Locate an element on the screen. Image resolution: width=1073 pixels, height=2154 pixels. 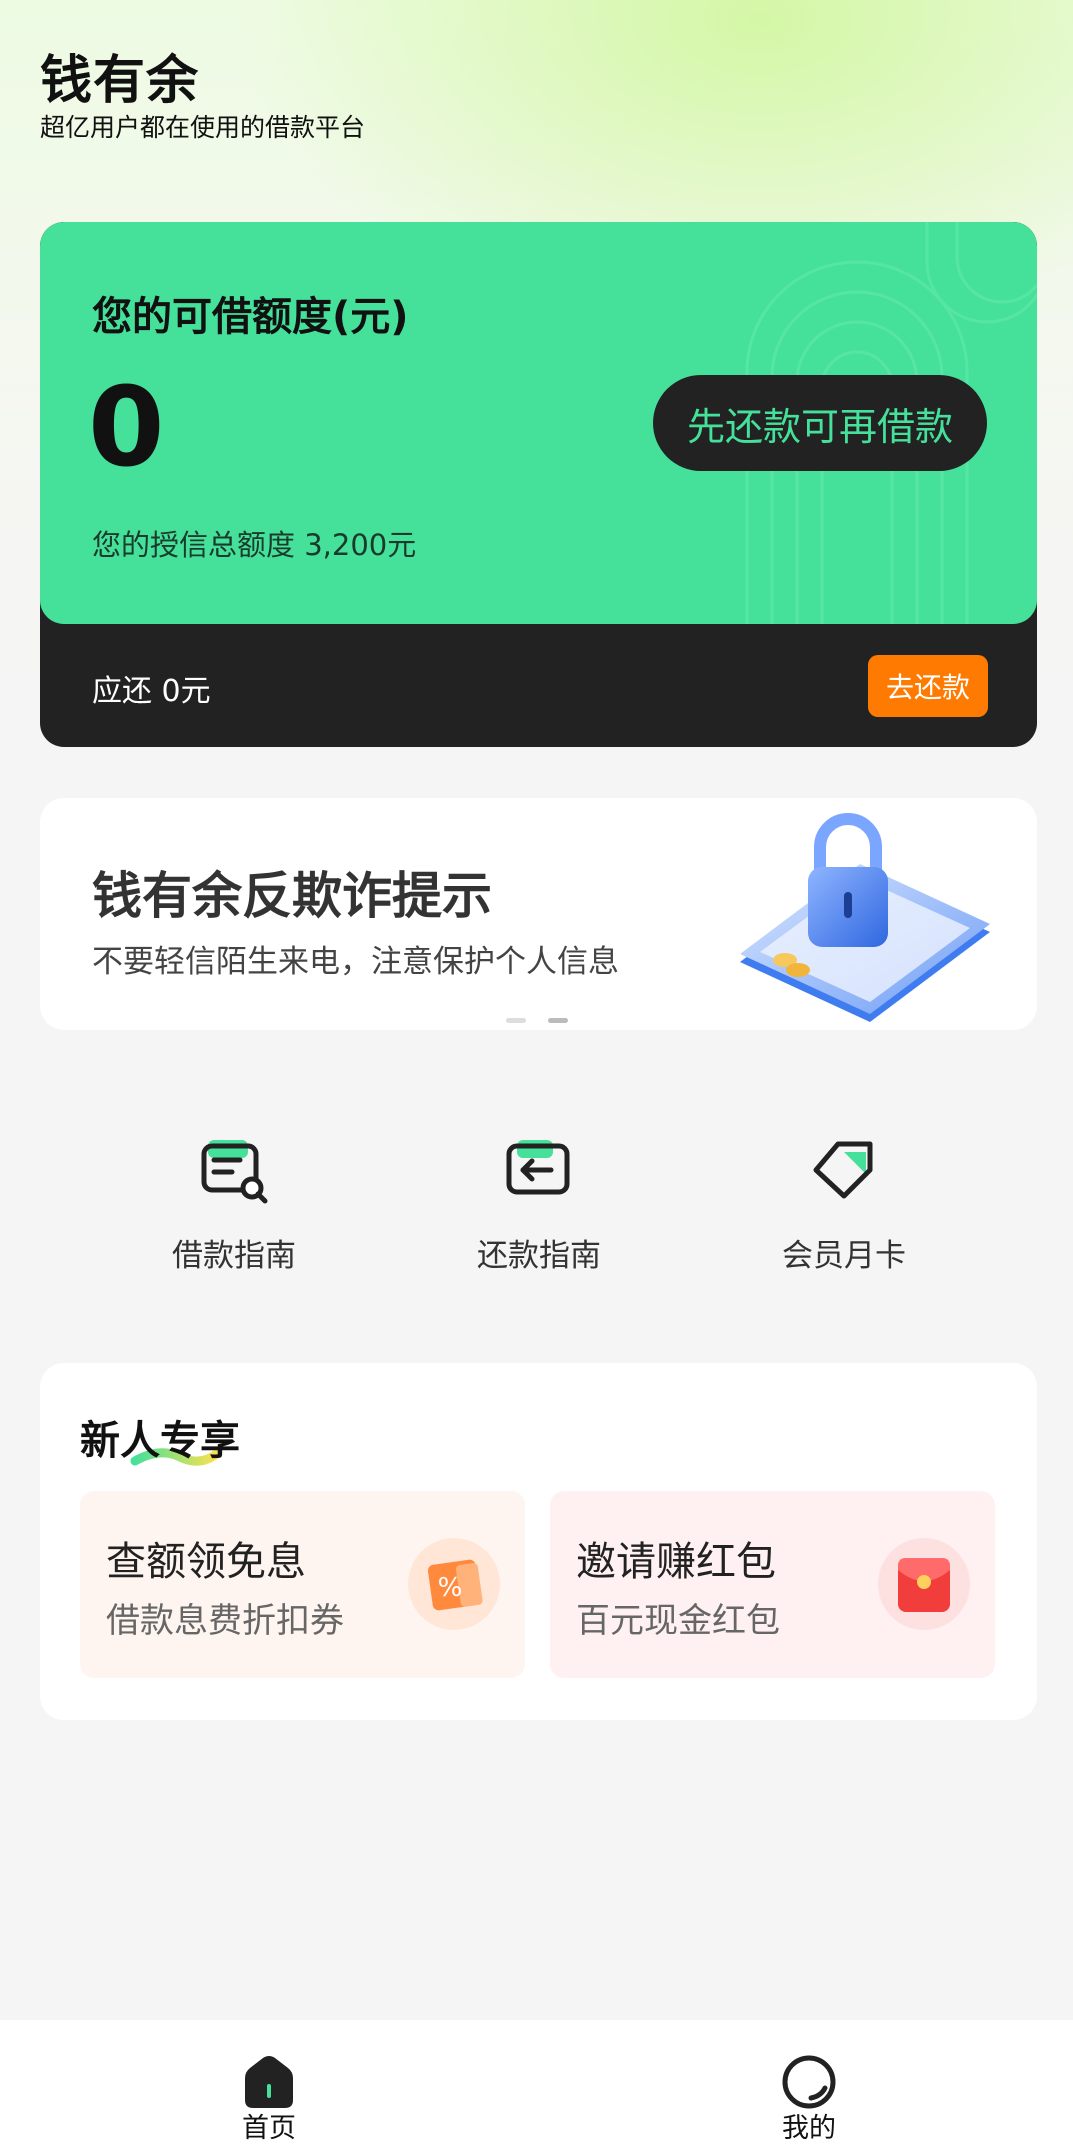
repay-arrow-icon is located at coordinates (538, 1167).